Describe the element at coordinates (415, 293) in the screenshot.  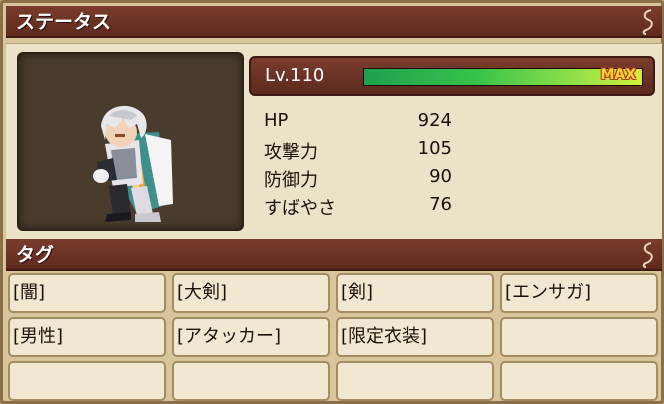
I see `tag-cell: [剣]` at that location.